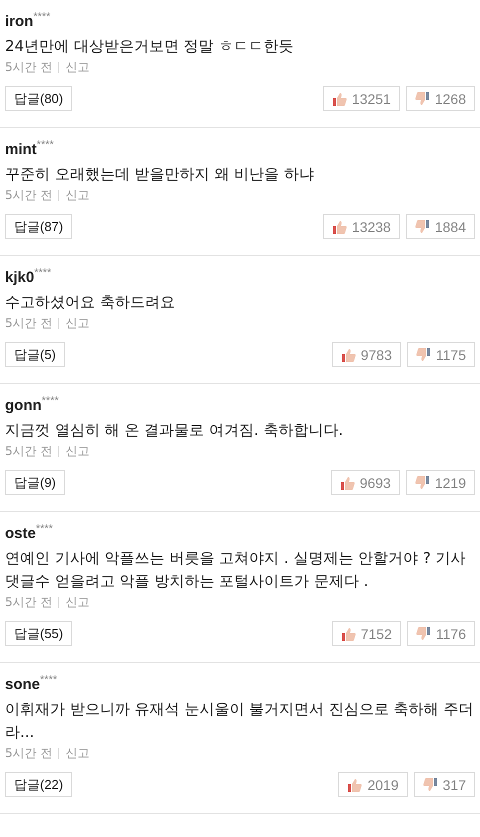 This screenshot has height=837, width=480. Describe the element at coordinates (444, 784) in the screenshot. I see `dislike-button: 317` at that location.